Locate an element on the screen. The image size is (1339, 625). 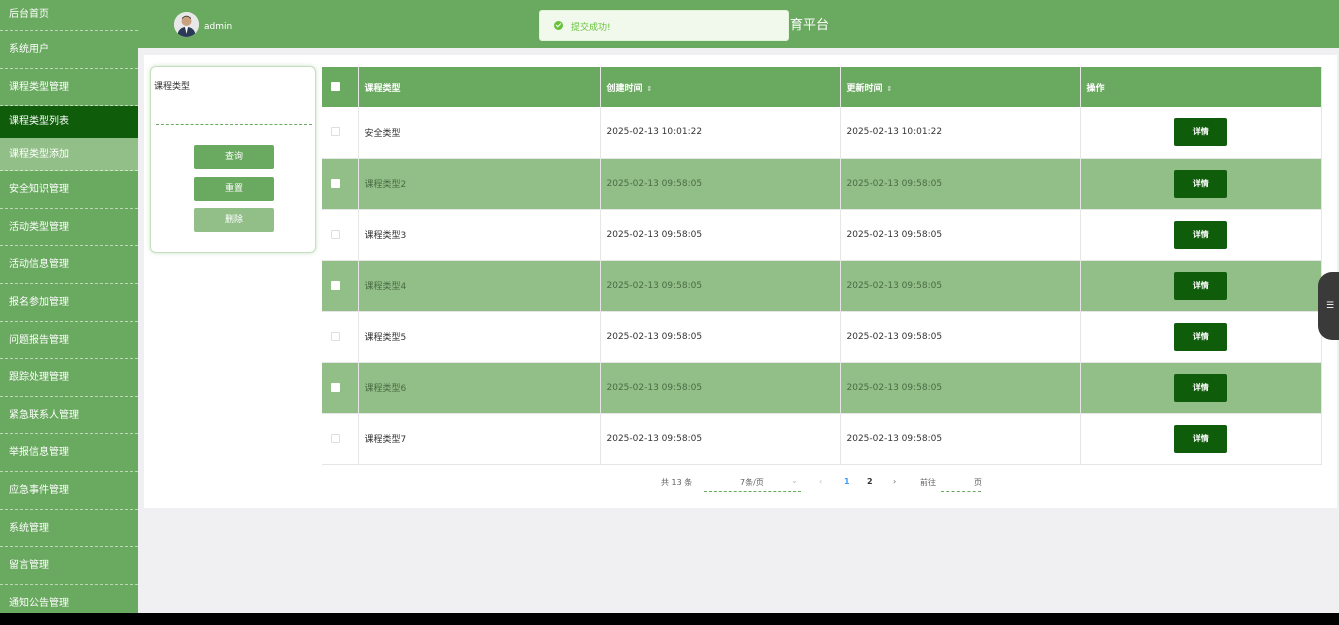
sidebar-item-activity-info: 活动信息管理 is located at coordinates (69, 265).